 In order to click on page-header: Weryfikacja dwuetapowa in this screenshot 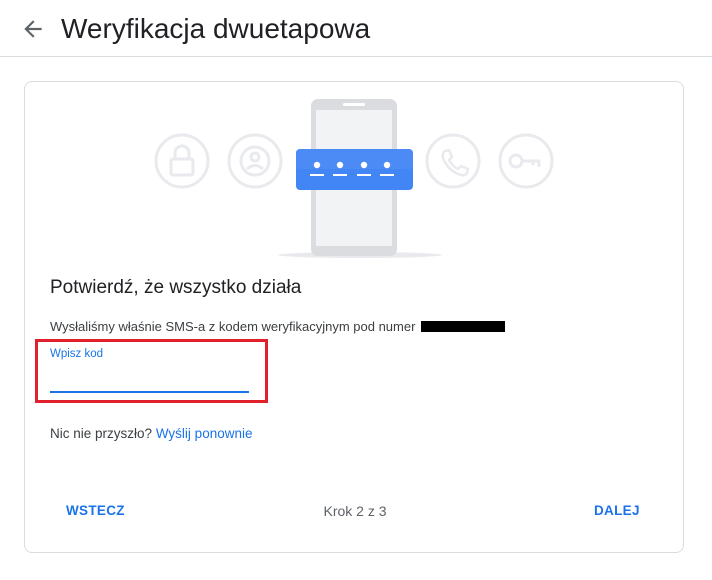, I will do `click(356, 28)`.